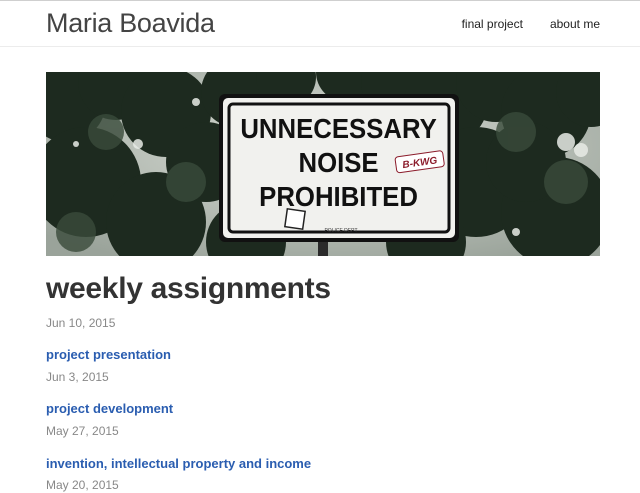 The height and width of the screenshot is (493, 640). What do you see at coordinates (130, 23) in the screenshot?
I see `site-title-link: Maria Boavida` at bounding box center [130, 23].